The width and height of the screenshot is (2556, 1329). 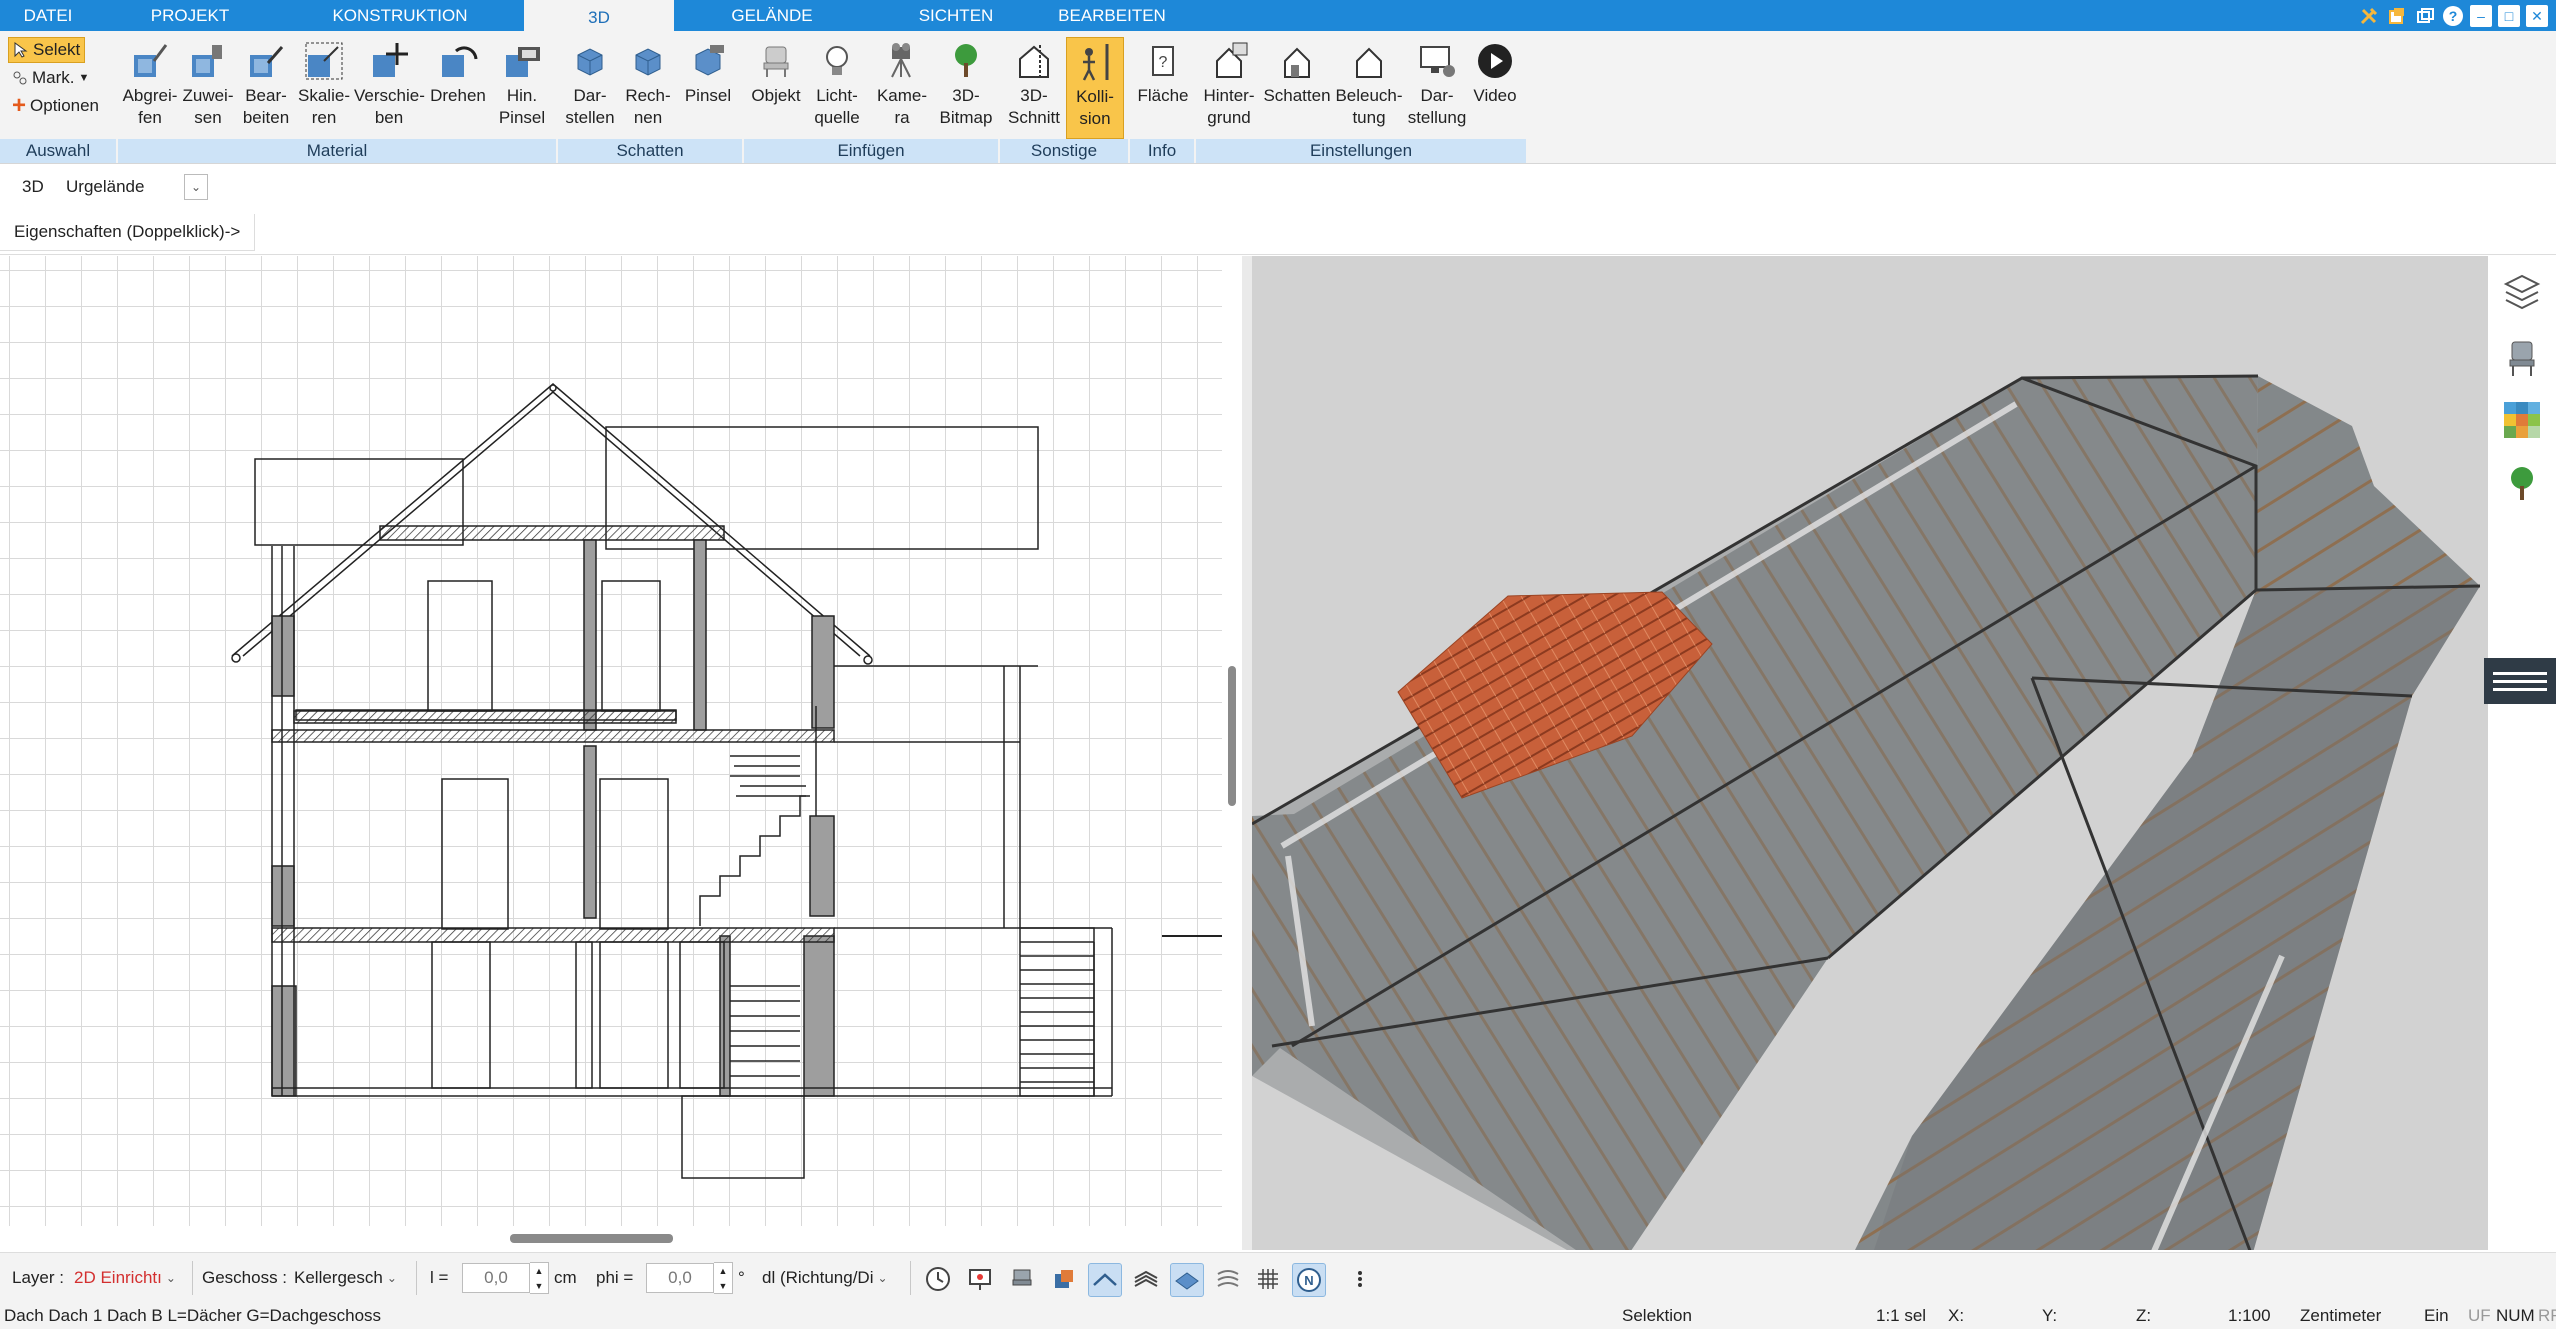 What do you see at coordinates (1309, 1280) in the screenshot?
I see `north-icon: N` at bounding box center [1309, 1280].